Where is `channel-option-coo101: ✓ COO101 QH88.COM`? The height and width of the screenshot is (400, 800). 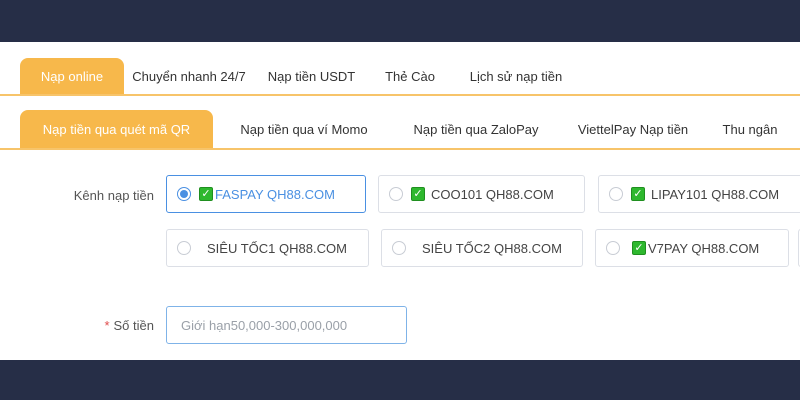 channel-option-coo101: ✓ COO101 QH88.COM is located at coordinates (481, 194).